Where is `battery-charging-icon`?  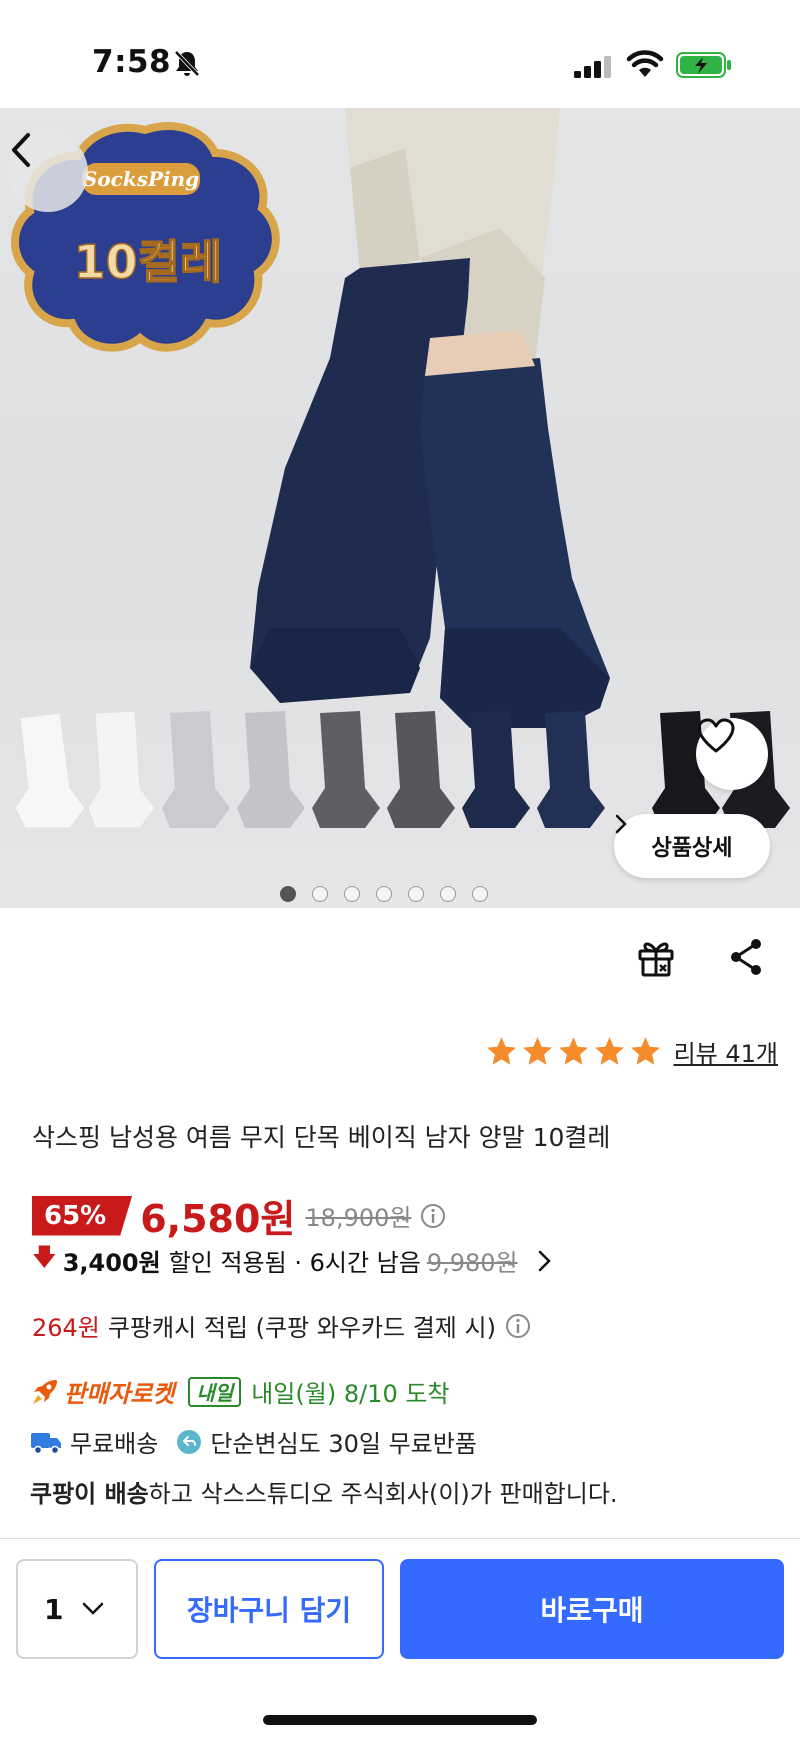 battery-charging-icon is located at coordinates (703, 65).